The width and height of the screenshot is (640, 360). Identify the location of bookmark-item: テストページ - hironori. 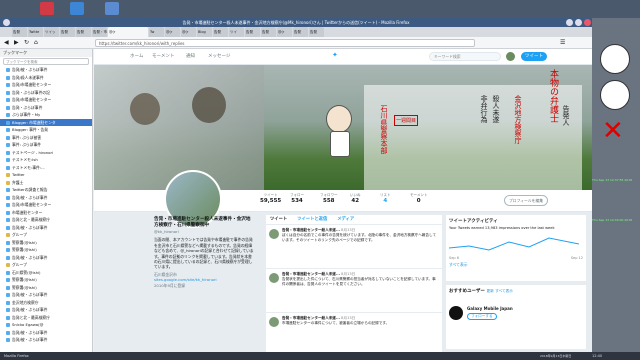
(46, 153).